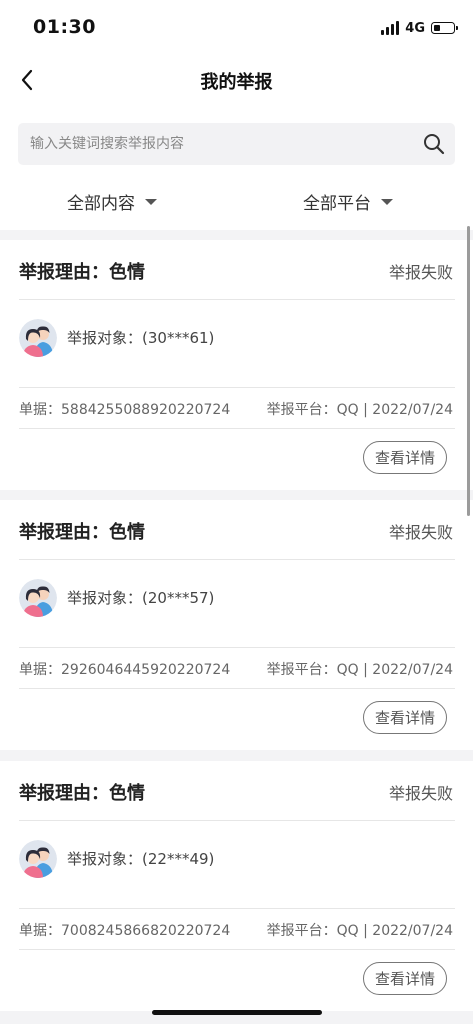 The height and width of the screenshot is (1024, 473). I want to click on battery-icon, so click(444, 28).